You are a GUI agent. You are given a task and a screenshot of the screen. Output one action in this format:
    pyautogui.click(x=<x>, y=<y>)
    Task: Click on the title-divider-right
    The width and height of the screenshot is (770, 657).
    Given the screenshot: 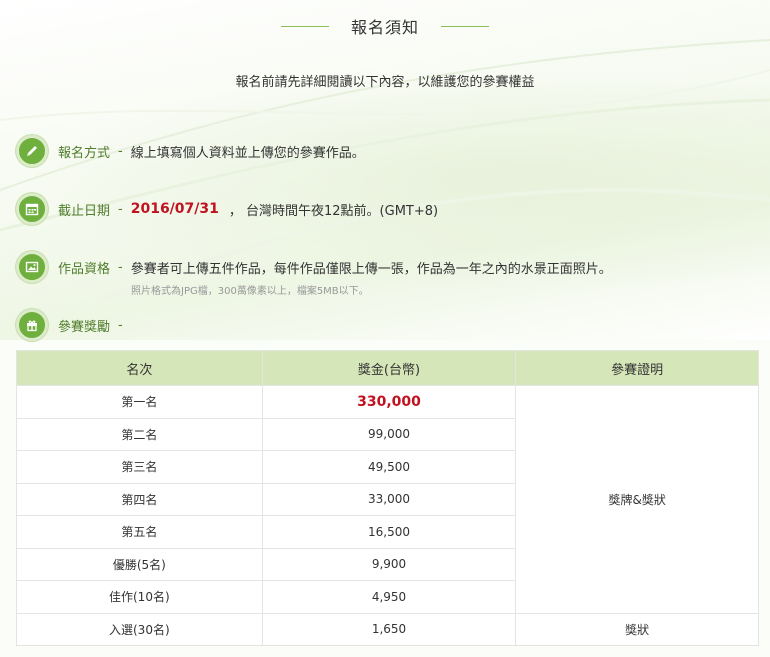 What is the action you would take?
    pyautogui.click(x=465, y=26)
    